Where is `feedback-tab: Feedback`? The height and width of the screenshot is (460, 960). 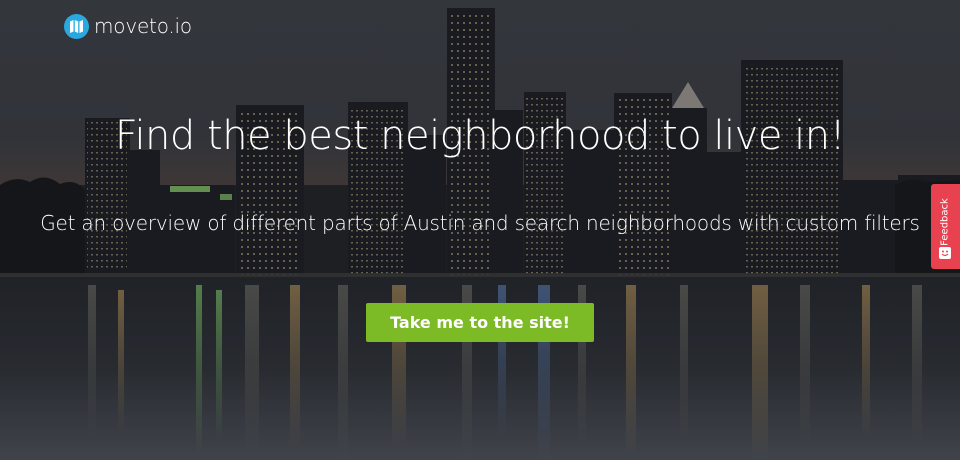
feedback-tab: Feedback is located at coordinates (945, 226).